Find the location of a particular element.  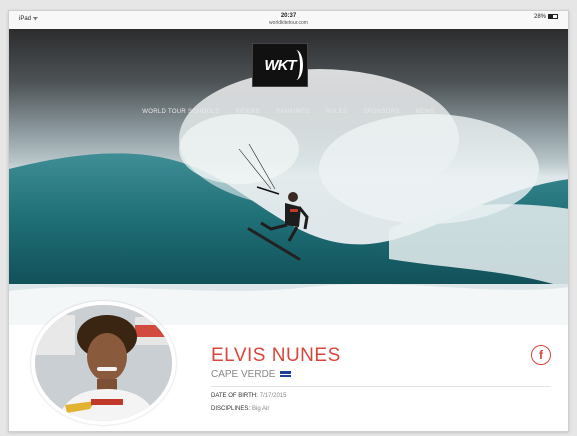

clock: 20:37 is located at coordinates (288, 16).